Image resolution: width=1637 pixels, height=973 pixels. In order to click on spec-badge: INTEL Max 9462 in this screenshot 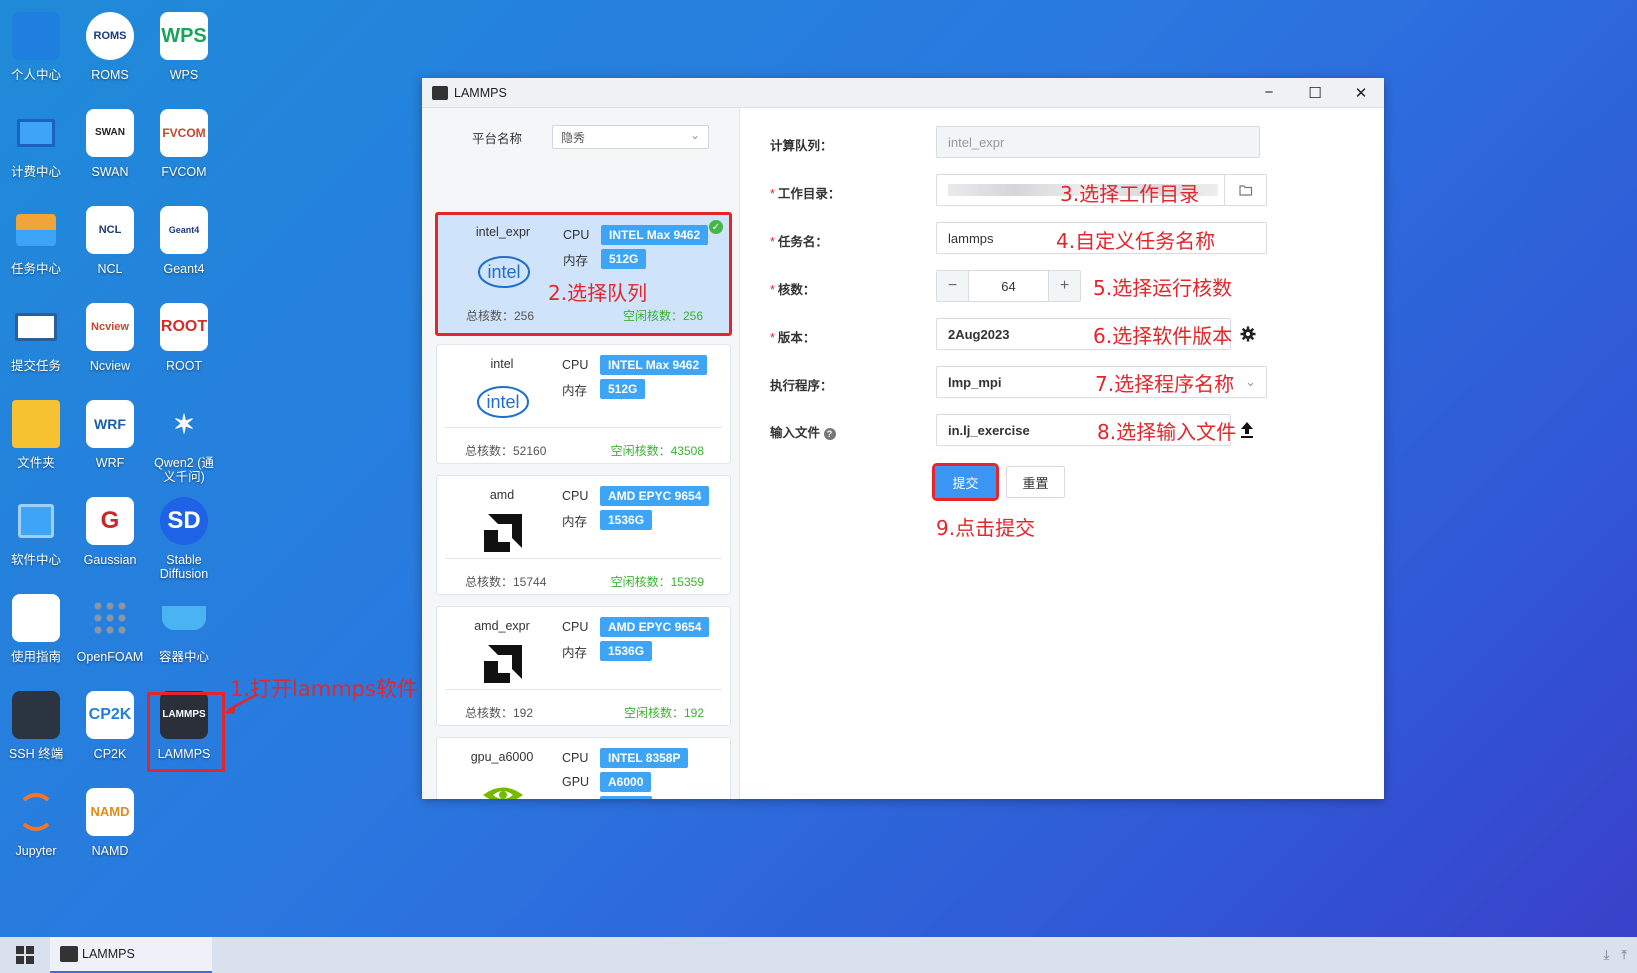, I will do `click(655, 235)`.